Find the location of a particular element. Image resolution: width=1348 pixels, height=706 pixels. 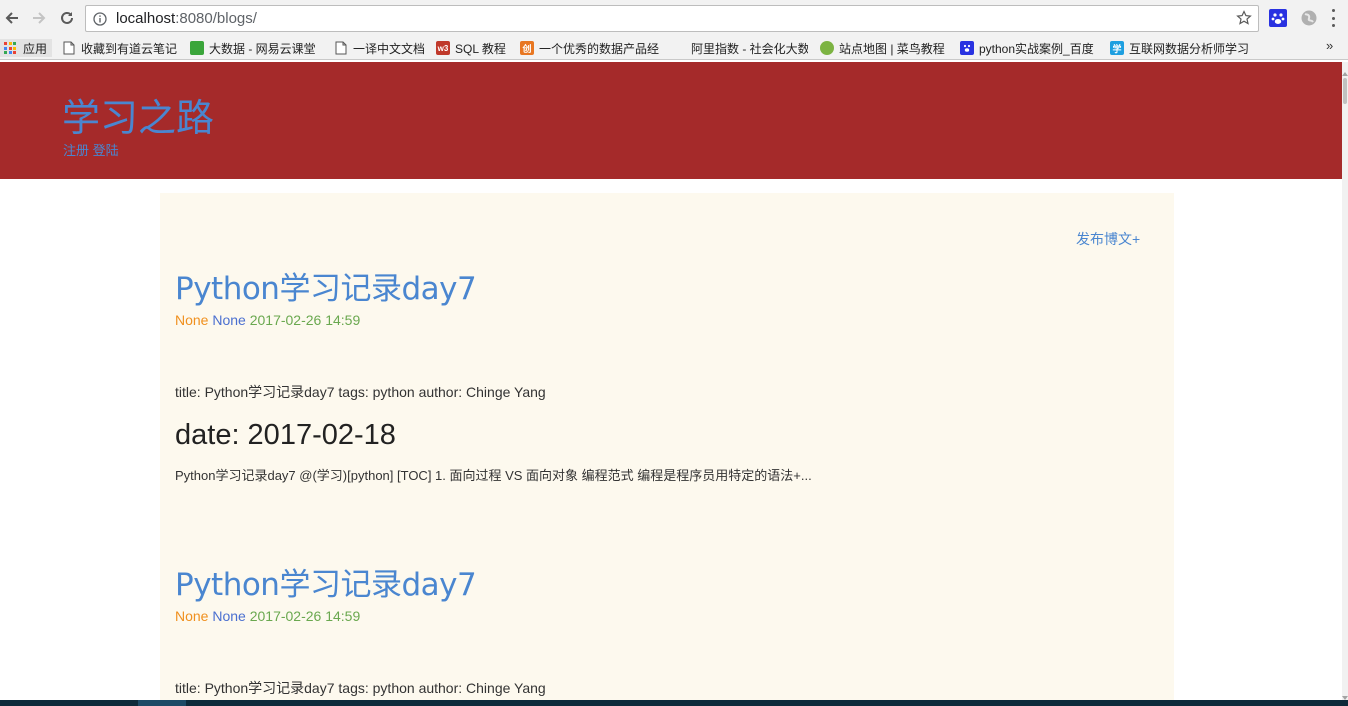

browser-toolbar: localhost:8080/blogs/ is located at coordinates (674, 18).